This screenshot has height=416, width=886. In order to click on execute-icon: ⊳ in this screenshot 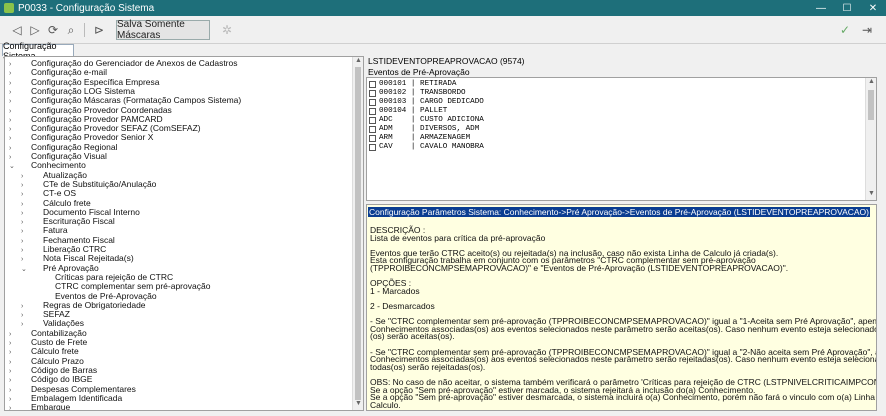, I will do `click(99, 30)`.